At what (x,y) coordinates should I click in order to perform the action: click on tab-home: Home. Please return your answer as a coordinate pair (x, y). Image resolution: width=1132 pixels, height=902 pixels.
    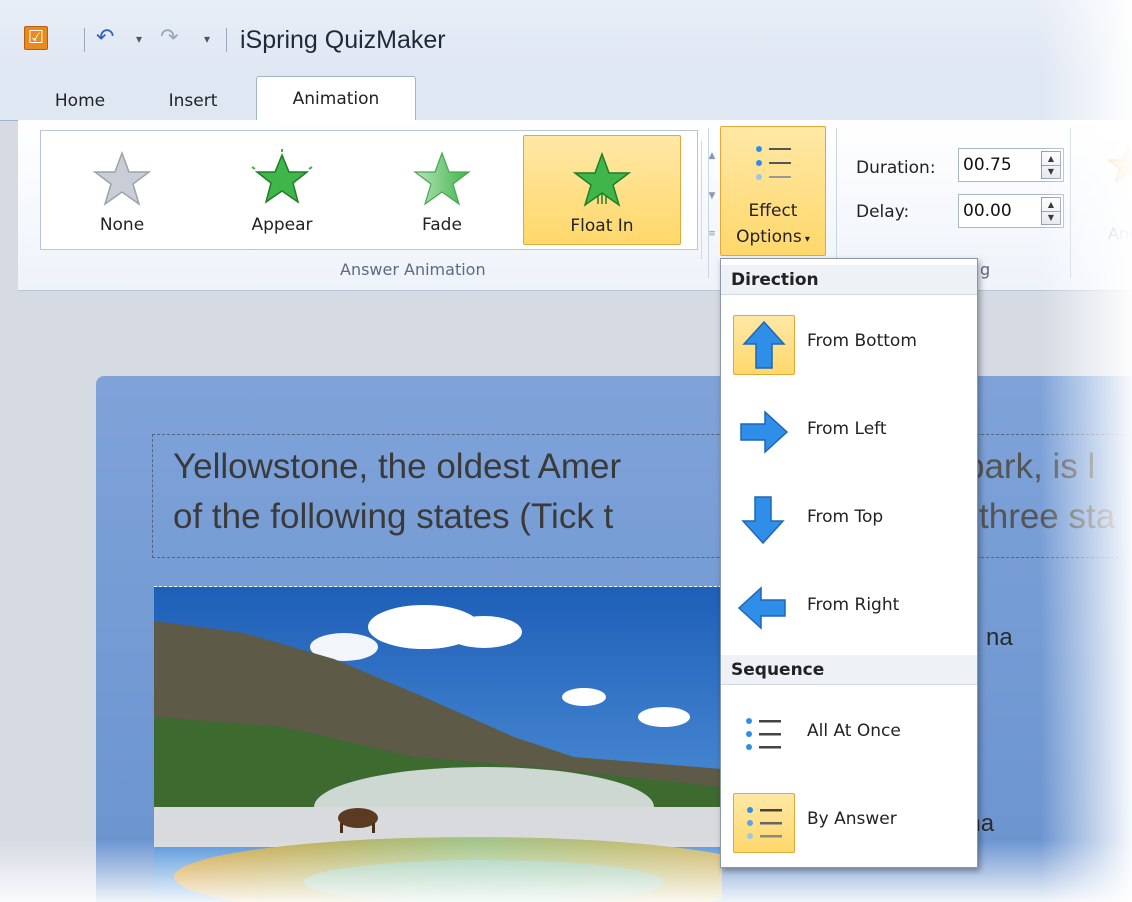
    Looking at the image, I should click on (80, 101).